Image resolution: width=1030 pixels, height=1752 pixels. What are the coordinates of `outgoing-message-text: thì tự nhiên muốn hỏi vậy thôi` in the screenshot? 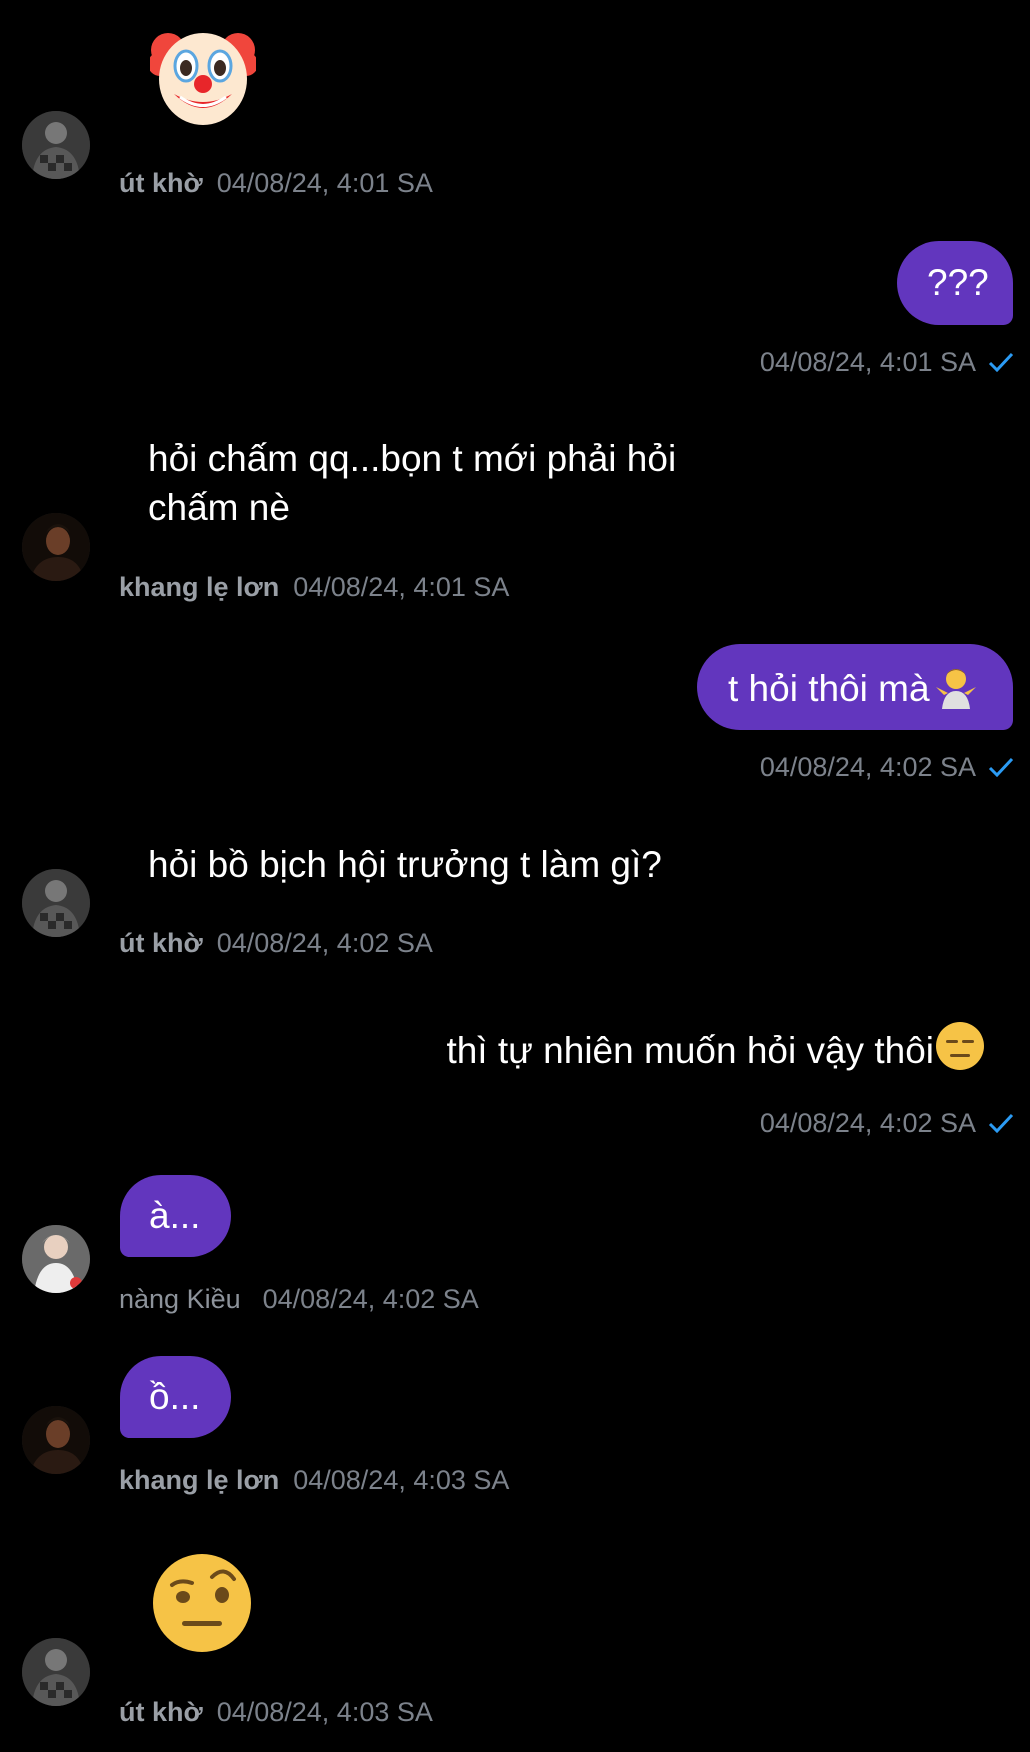 It's located at (716, 1052).